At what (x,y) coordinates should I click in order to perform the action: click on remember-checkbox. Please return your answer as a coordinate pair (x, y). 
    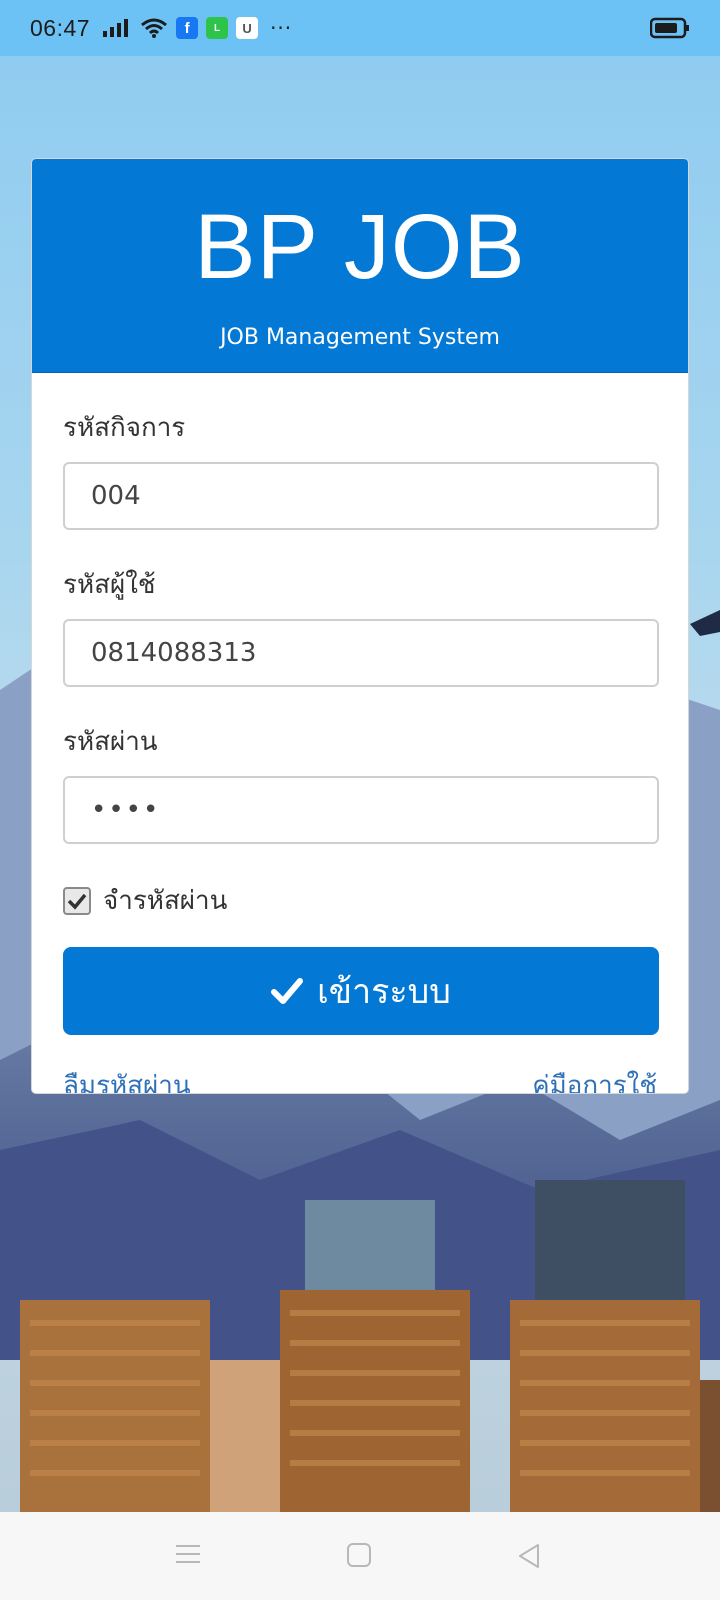
    Looking at the image, I should click on (77, 900).